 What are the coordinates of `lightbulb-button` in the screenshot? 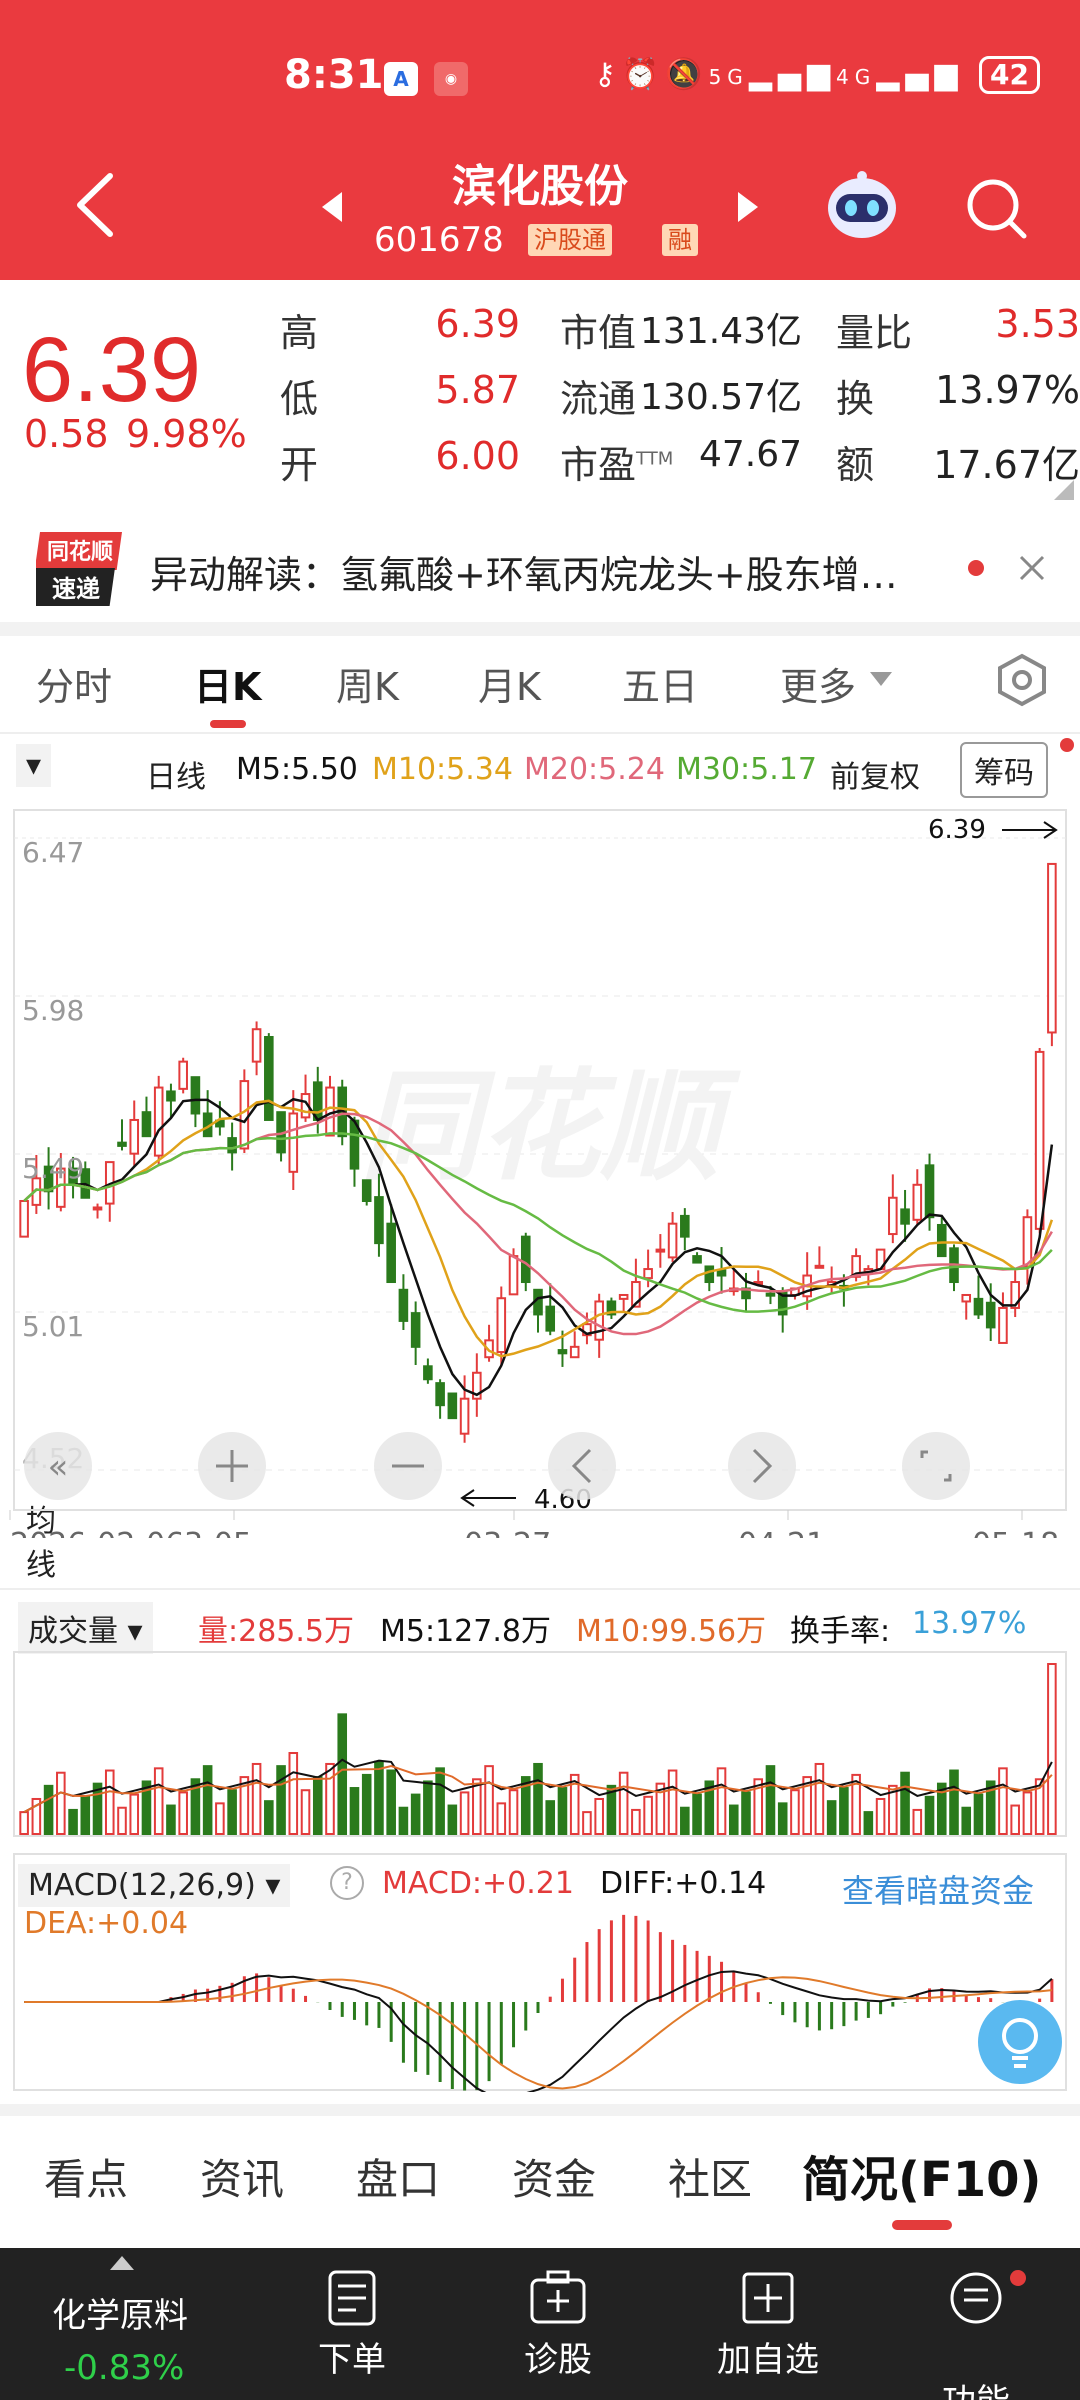 It's located at (1020, 2042).